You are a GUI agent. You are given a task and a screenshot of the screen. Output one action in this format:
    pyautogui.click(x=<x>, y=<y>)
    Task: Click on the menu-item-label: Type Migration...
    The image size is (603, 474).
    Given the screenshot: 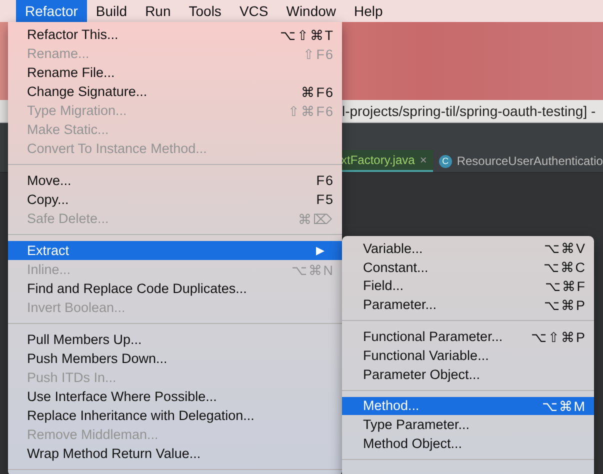 What is the action you would take?
    pyautogui.click(x=77, y=110)
    